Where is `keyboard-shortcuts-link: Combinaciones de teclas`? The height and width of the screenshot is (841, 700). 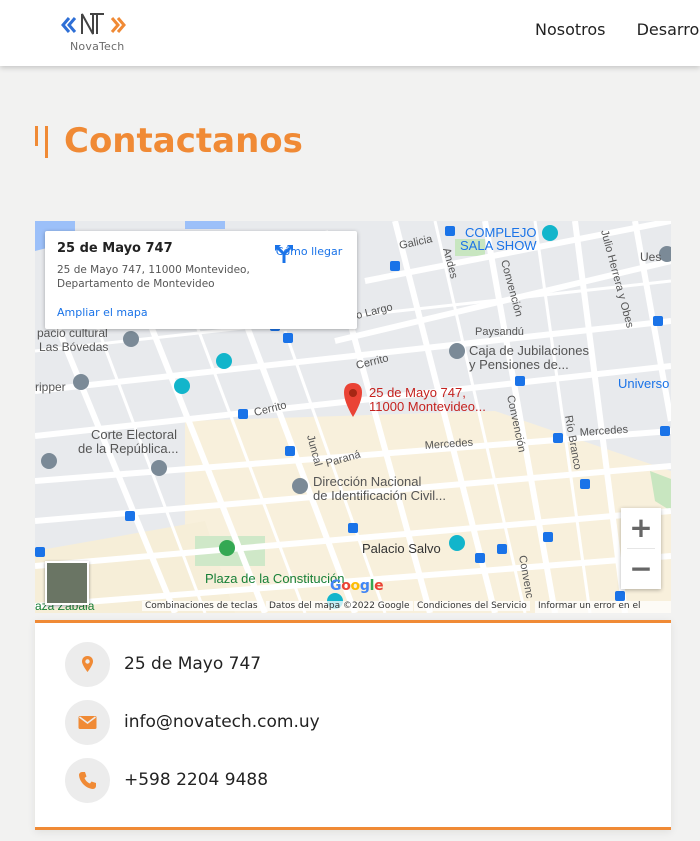
keyboard-shortcuts-link: Combinaciones de teclas is located at coordinates (201, 606).